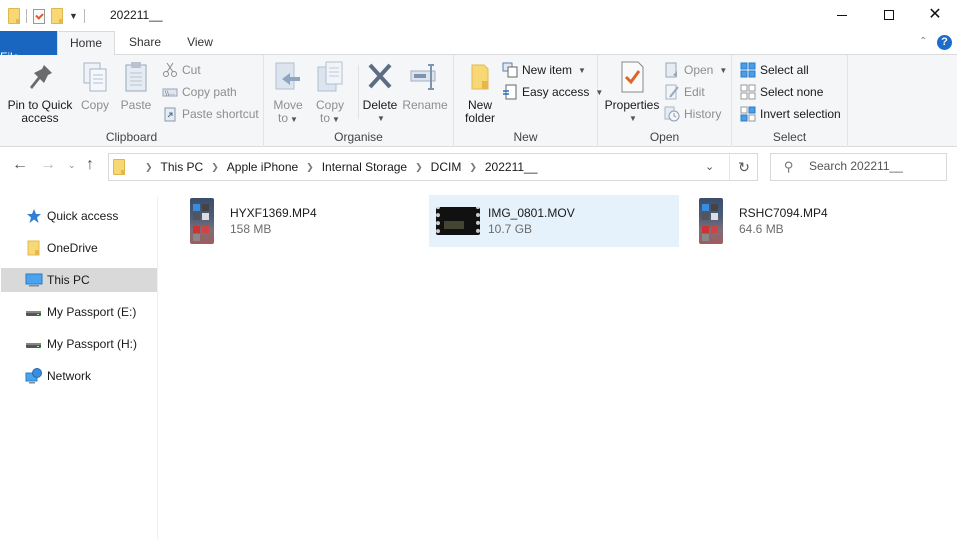 Image resolution: width=957 pixels, height=540 pixels. Describe the element at coordinates (364, 167) in the screenshot. I see `breadcrumb-internal-storage: Internal Storage` at that location.